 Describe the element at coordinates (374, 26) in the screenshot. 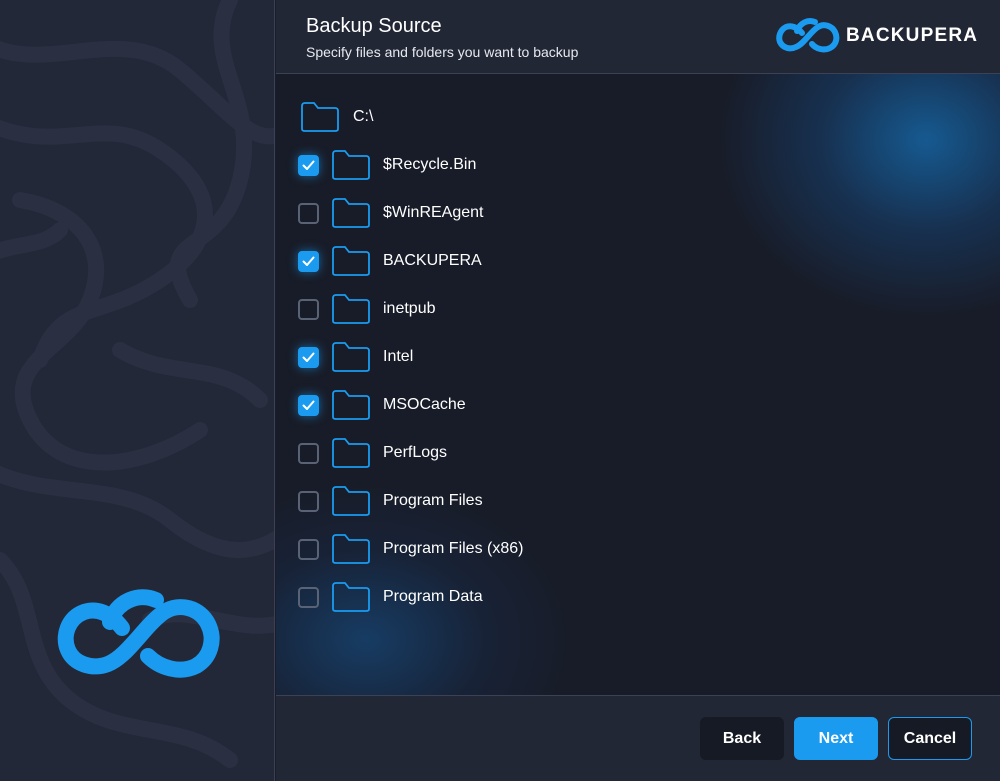

I see `page-title: Backup Source` at that location.